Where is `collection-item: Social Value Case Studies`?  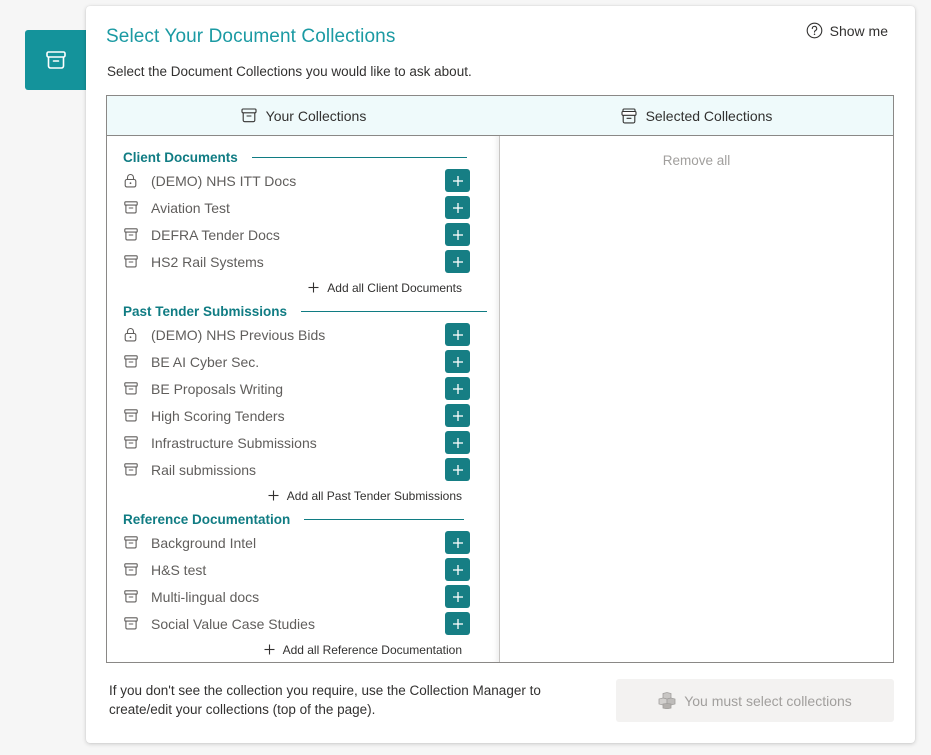
collection-item: Social Value Case Studies is located at coordinates (303, 623).